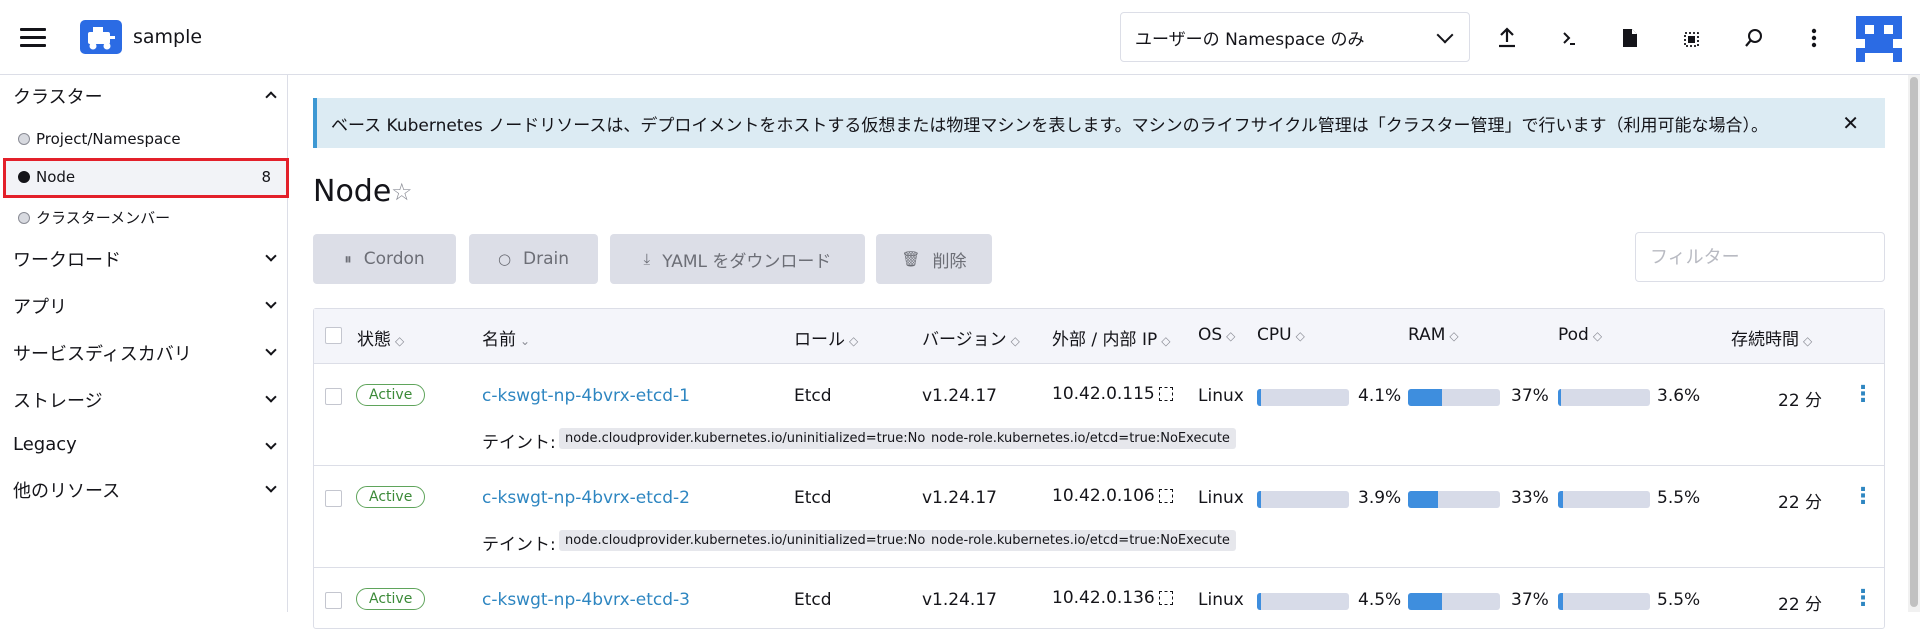 The height and width of the screenshot is (629, 1920). Describe the element at coordinates (145, 306) in the screenshot. I see `sidebar-group-apps: アプリ` at that location.